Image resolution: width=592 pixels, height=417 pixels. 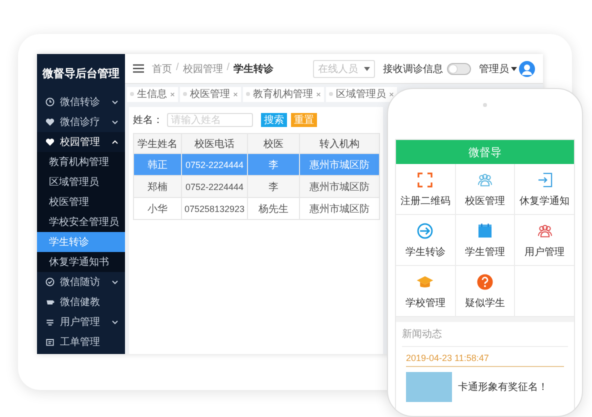 What do you see at coordinates (158, 187) in the screenshot?
I see `table-cell: 郑楠` at bounding box center [158, 187].